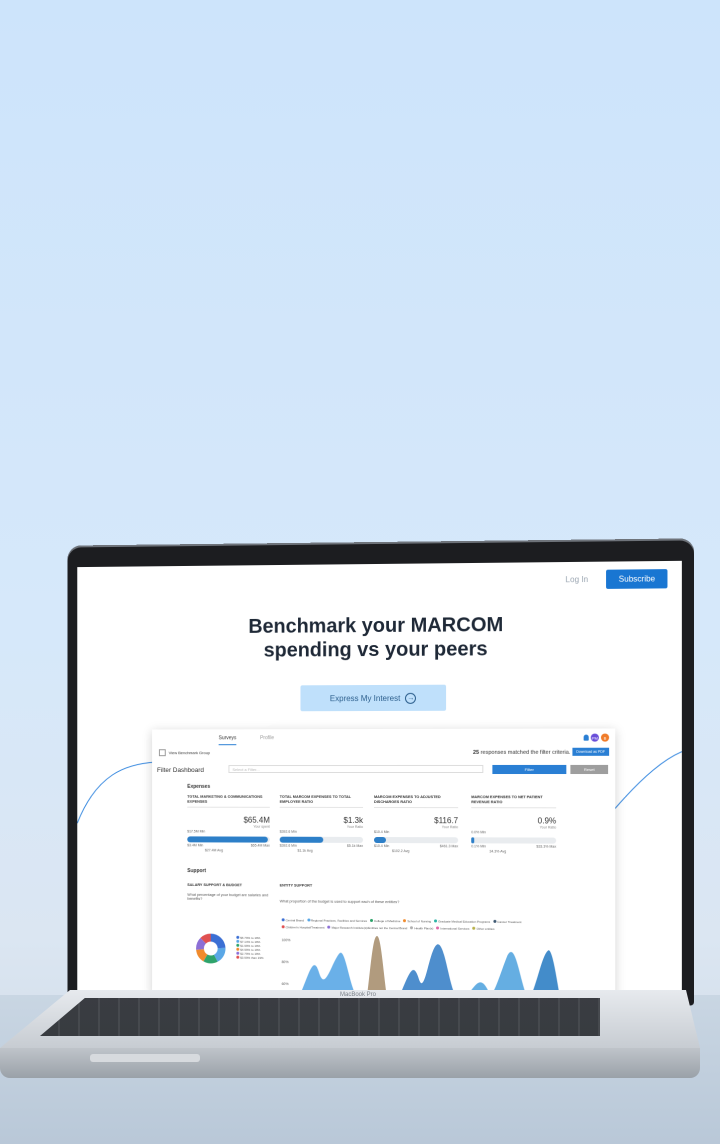 This screenshot has height=1144, width=720. I want to click on express-interest-button: Express My Interest →, so click(373, 698).